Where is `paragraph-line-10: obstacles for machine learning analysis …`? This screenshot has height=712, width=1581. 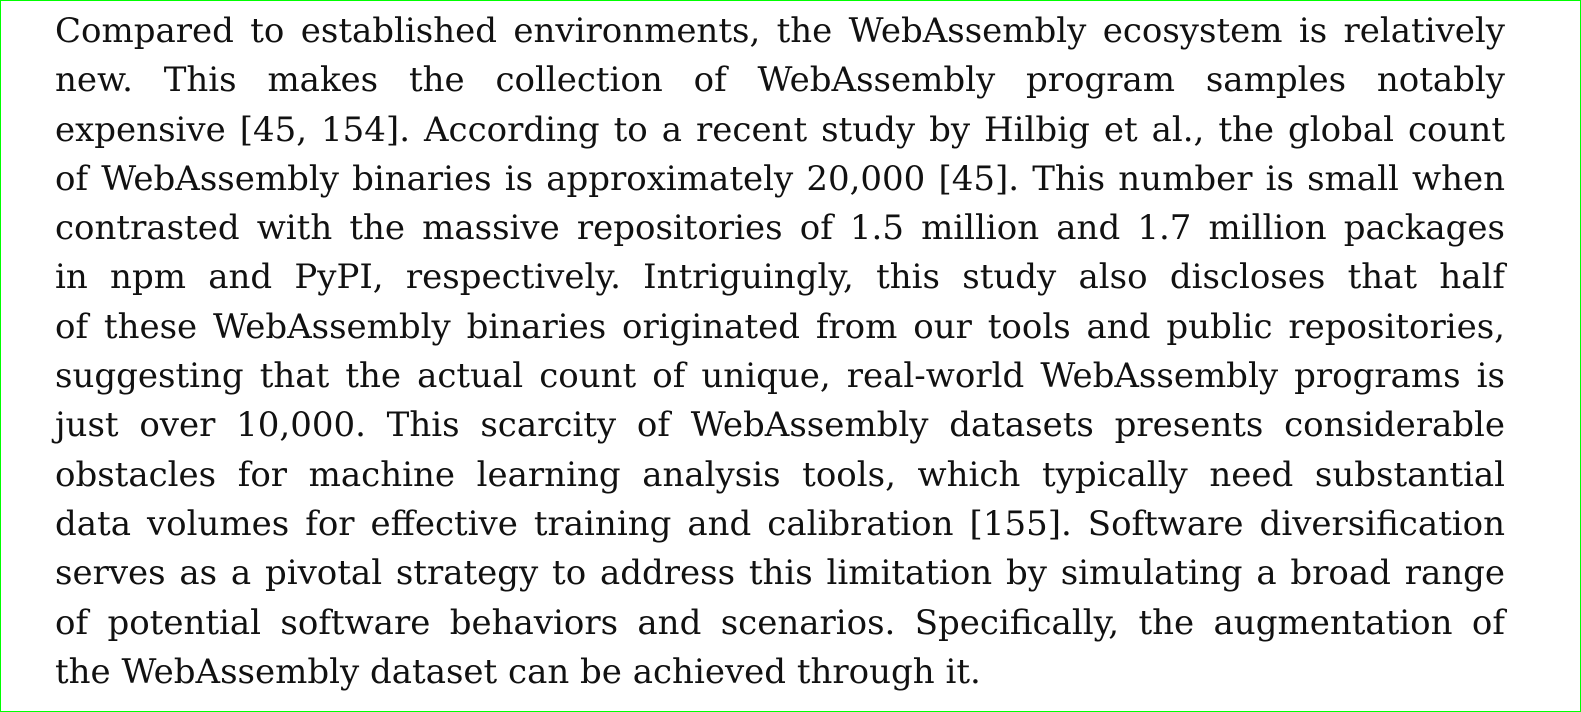
paragraph-line-10: obstacles for machine learning analysis … is located at coordinates (780, 474).